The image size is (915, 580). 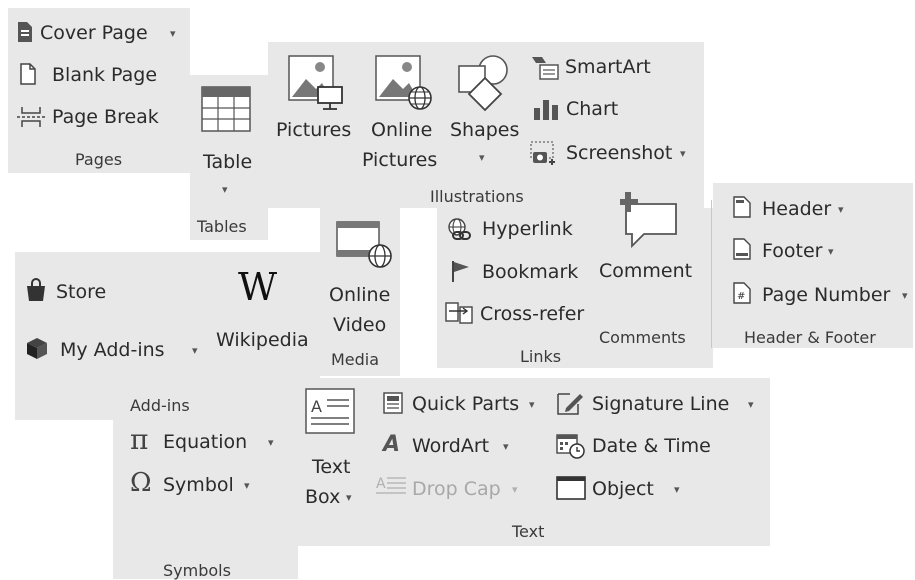 I want to click on object-label: Object, so click(x=623, y=489).